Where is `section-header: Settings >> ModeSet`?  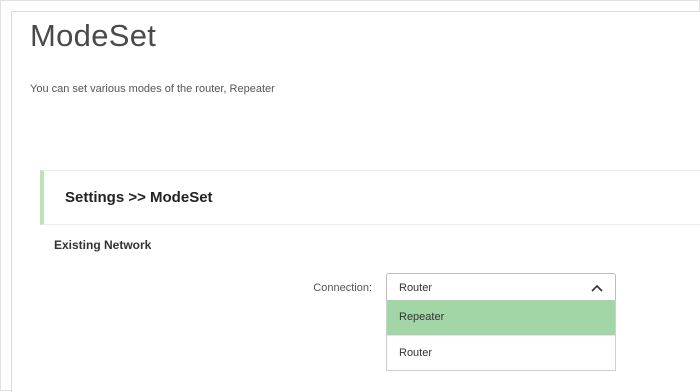 section-header: Settings >> ModeSet is located at coordinates (370, 197).